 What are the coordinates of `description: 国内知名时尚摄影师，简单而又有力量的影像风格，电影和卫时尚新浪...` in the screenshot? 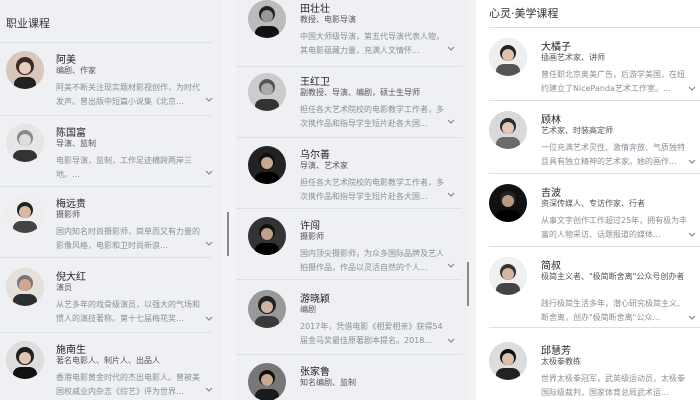 It's located at (128, 238).